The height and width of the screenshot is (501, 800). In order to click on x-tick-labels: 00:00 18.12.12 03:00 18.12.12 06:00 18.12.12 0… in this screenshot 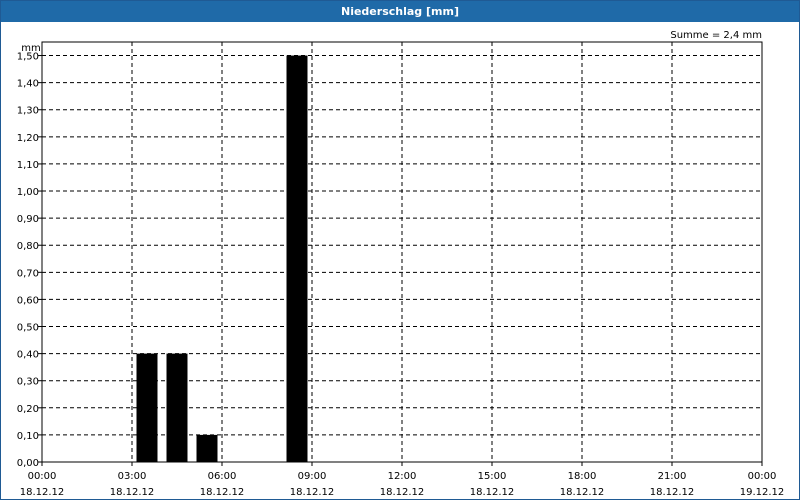, I will do `click(402, 484)`.